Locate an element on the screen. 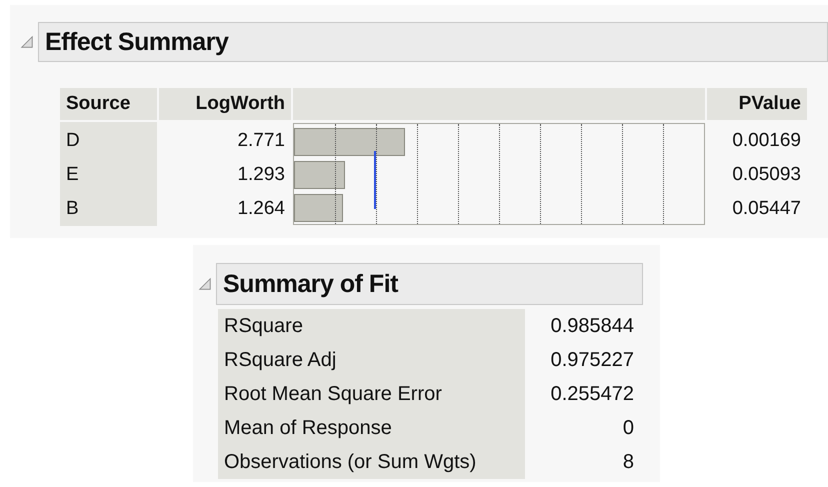  table-cell-text: 2.771 is located at coordinates (261, 141).